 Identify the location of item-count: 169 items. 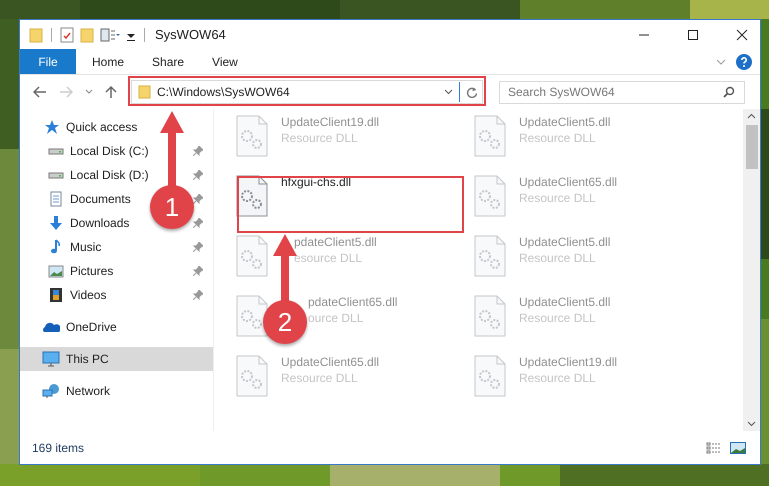
(58, 447).